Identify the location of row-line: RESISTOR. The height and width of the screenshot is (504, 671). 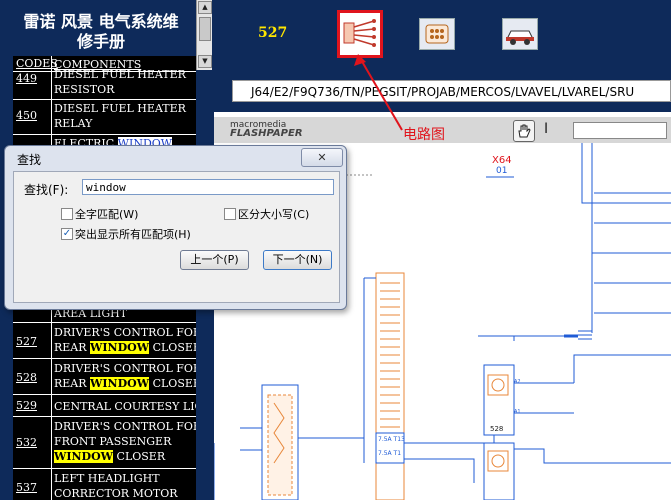
(84, 89).